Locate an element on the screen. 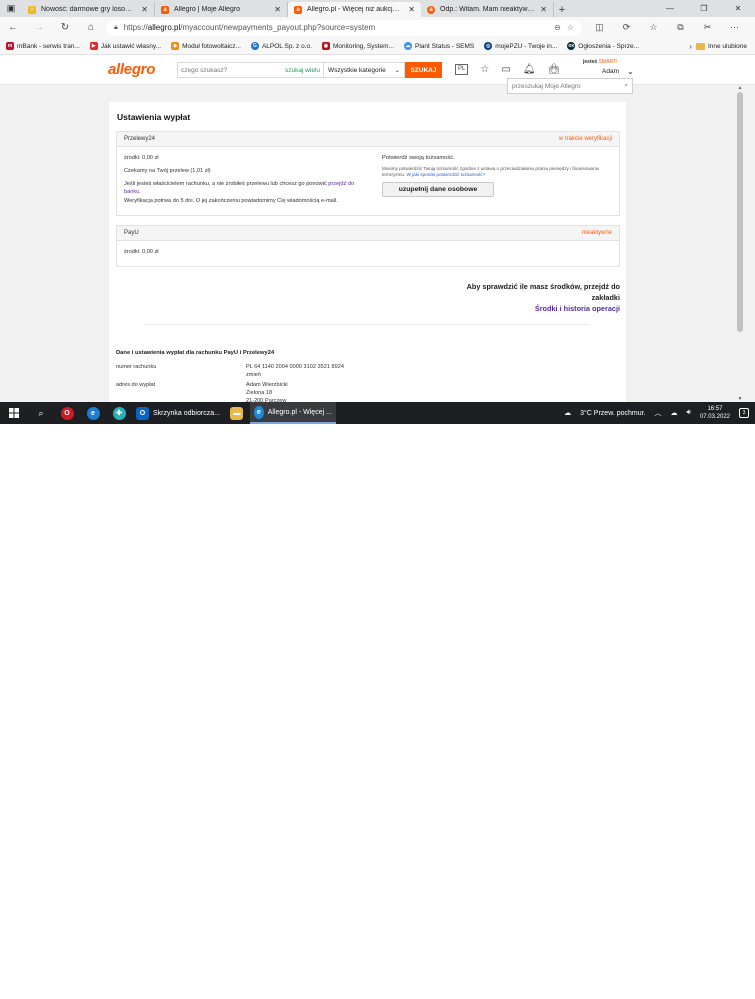  tab-title: Allegro | Moje Allegro is located at coordinates (207, 9).